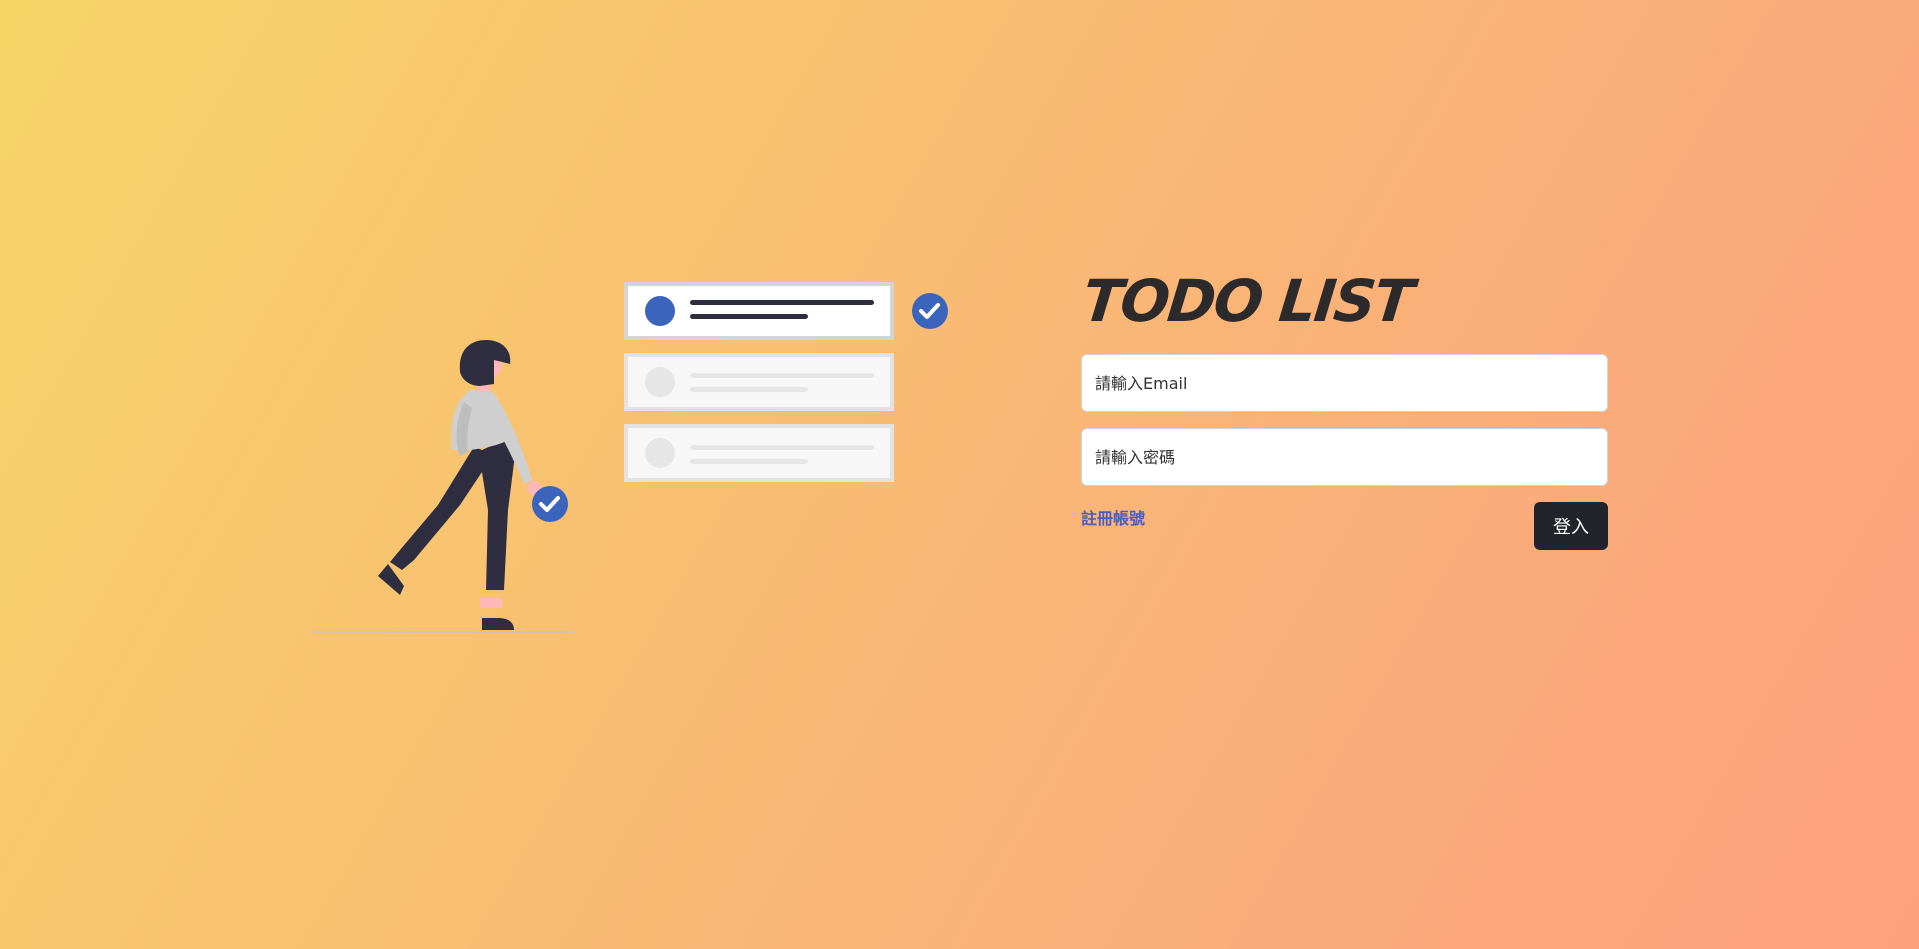 The image size is (1919, 949). Describe the element at coordinates (1113, 517) in the screenshot. I see `register-link: 註冊帳號` at that location.